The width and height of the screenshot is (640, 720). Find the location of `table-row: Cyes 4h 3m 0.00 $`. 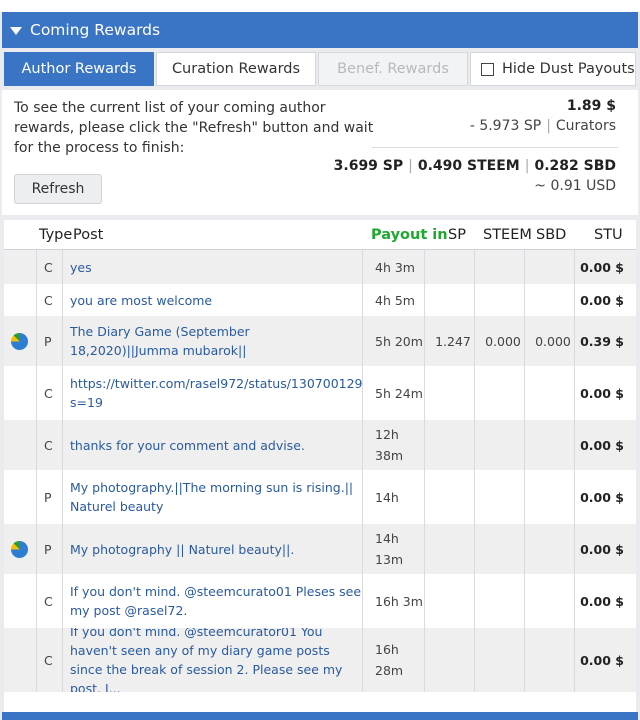

table-row: Cyes 4h 3m 0.00 $ is located at coordinates (320, 267).